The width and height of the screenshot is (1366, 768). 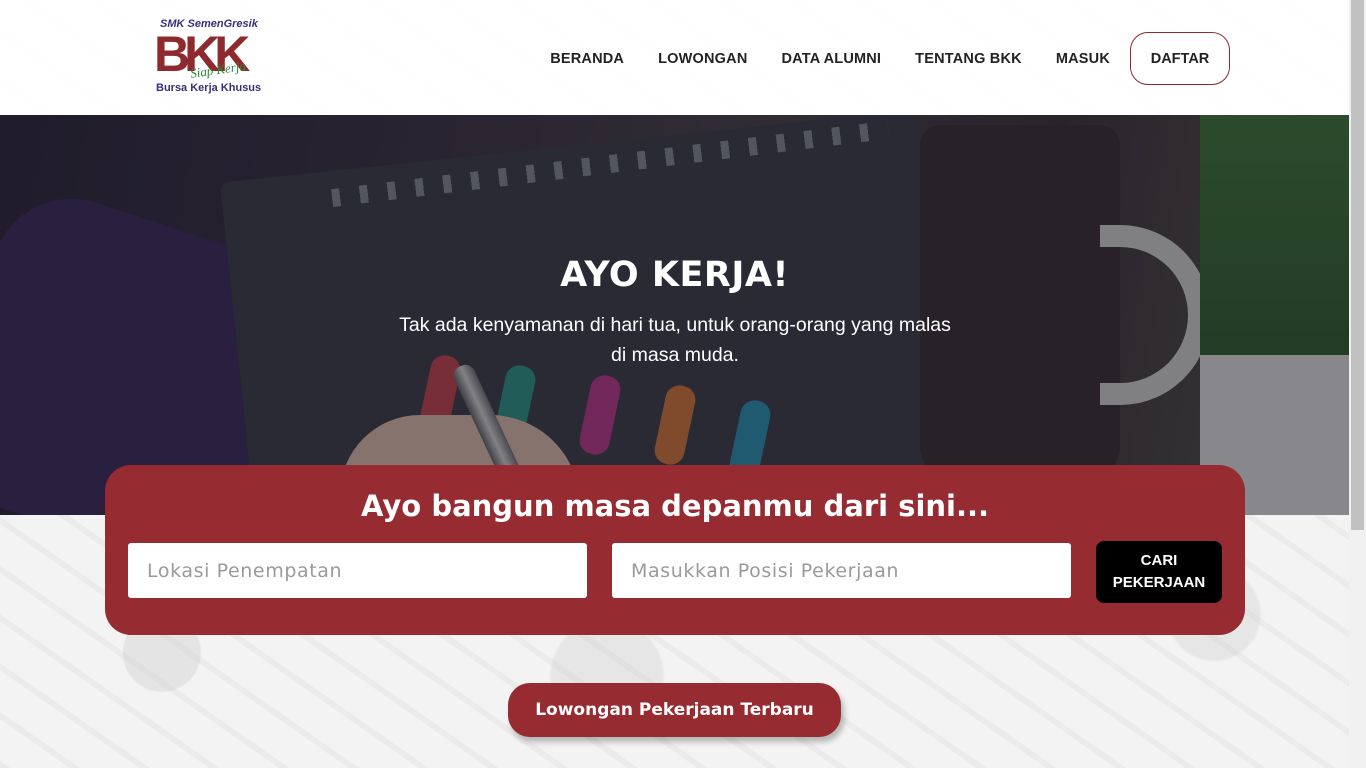 What do you see at coordinates (1357, 265) in the screenshot?
I see `scrollbar-thumb` at bounding box center [1357, 265].